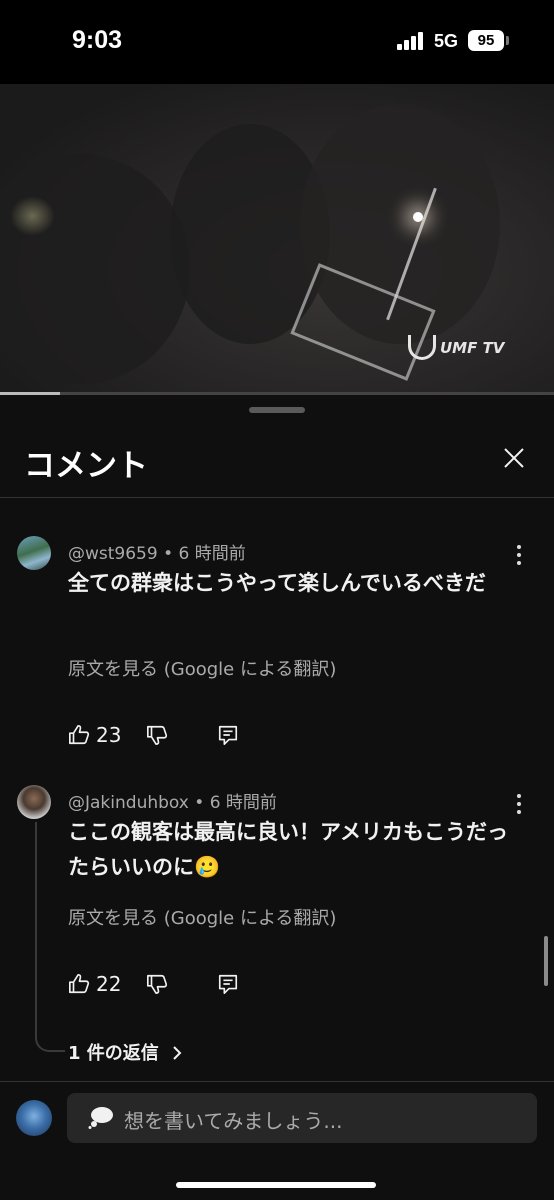 The width and height of the screenshot is (554, 1200). Describe the element at coordinates (113, 1053) in the screenshot. I see `replies-label: 1 件の返信` at that location.